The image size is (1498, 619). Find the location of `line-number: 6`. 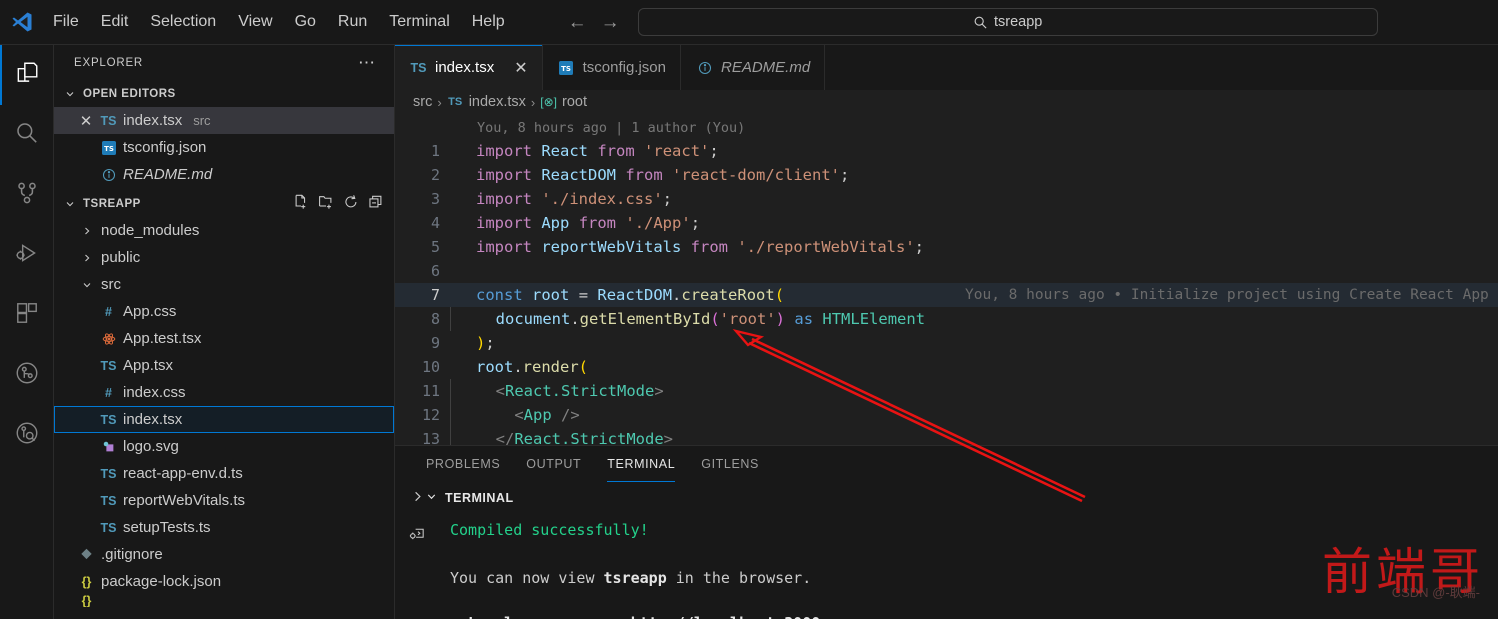

line-number: 6 is located at coordinates (435, 271).